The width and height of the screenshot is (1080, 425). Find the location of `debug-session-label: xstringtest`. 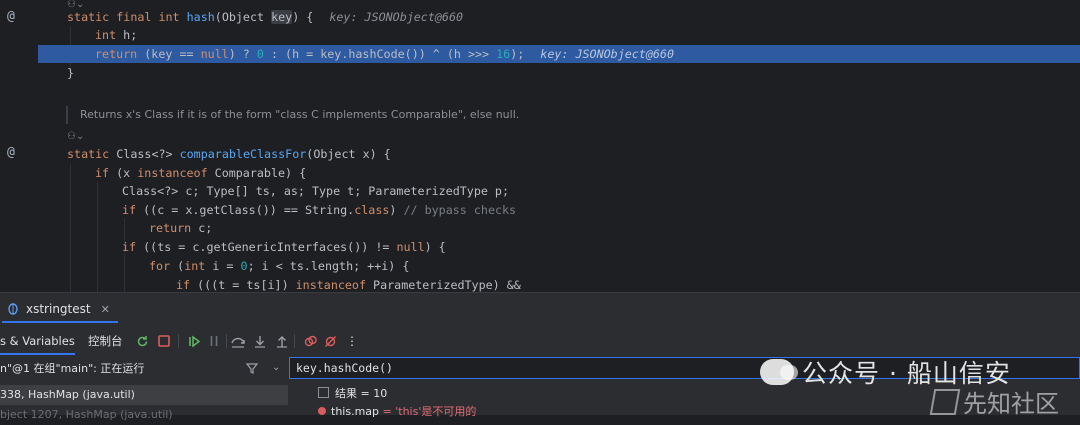

debug-session-label: xstringtest is located at coordinates (58, 309).